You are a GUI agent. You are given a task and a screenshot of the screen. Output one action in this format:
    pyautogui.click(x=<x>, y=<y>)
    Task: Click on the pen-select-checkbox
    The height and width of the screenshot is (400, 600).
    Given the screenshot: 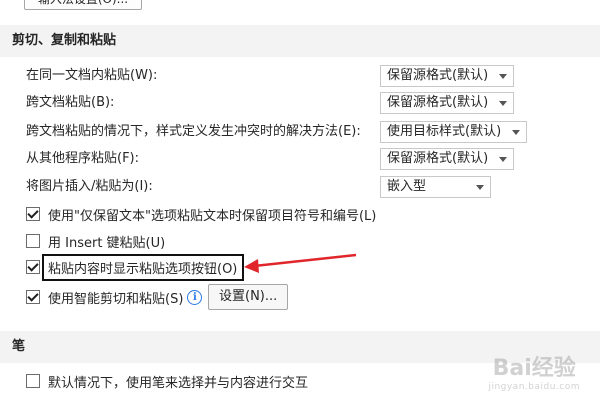 What is the action you would take?
    pyautogui.click(x=33, y=381)
    